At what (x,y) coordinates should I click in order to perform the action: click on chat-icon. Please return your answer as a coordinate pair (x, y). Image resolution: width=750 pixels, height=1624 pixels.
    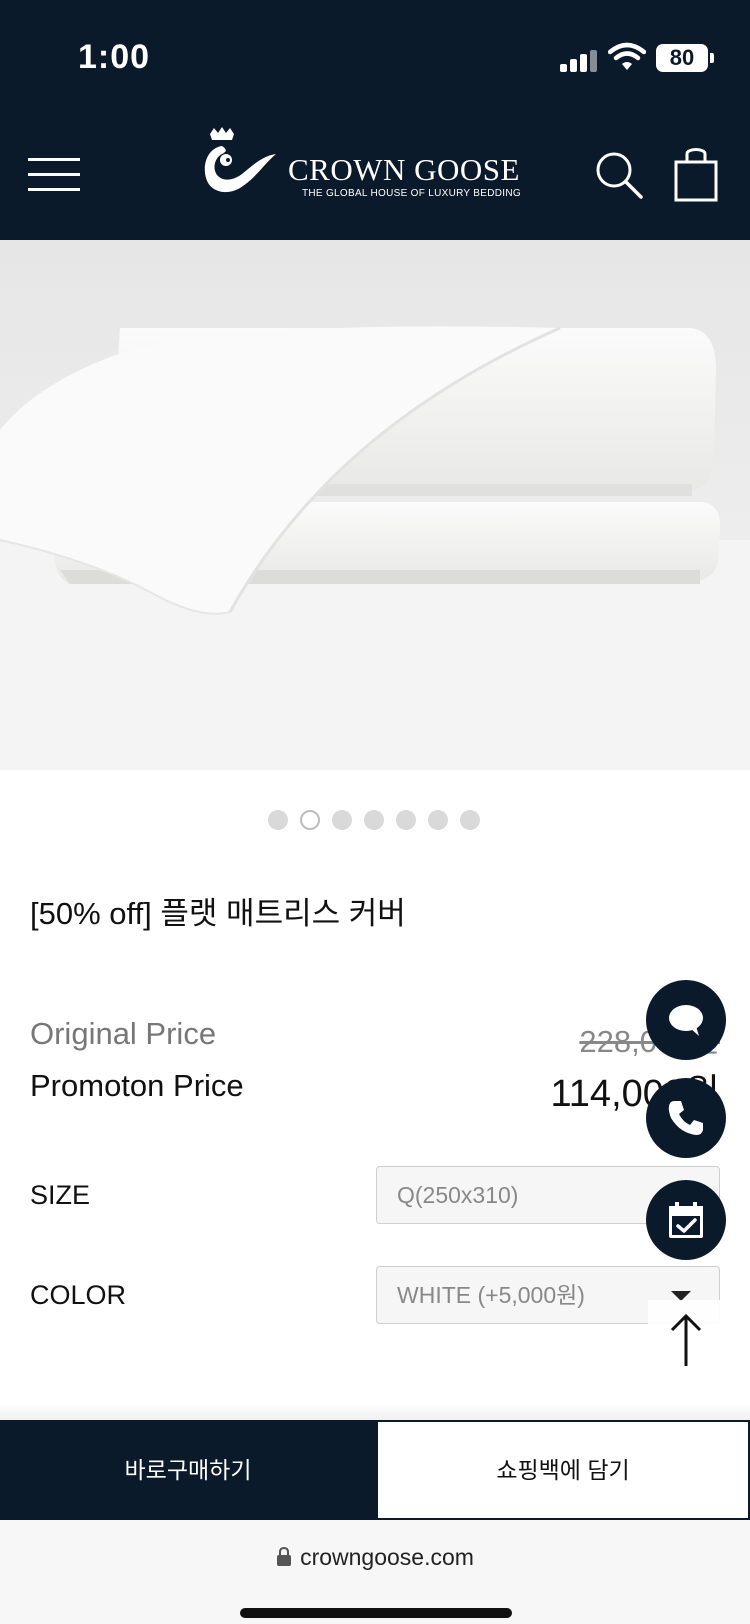
    Looking at the image, I should click on (686, 1020).